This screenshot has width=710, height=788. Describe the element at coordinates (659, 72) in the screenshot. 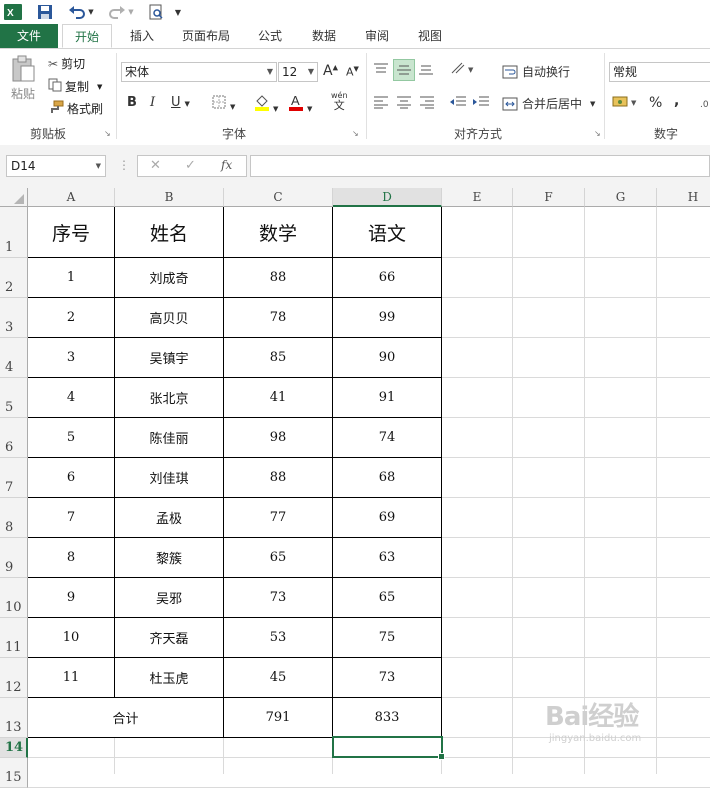

I see `number-format-dropdown: 常规` at that location.